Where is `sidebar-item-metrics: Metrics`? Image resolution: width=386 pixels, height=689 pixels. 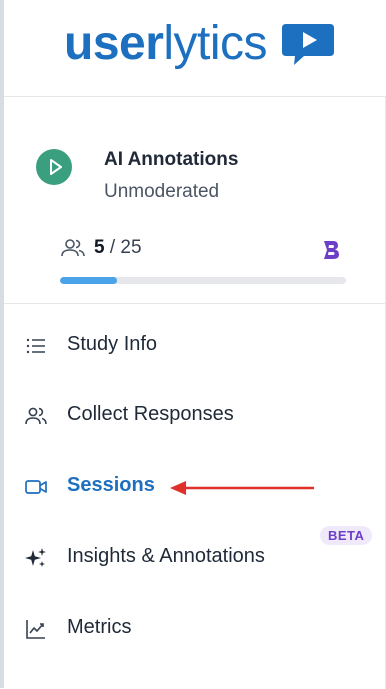
sidebar-item-metrics: Metrics is located at coordinates (194, 629).